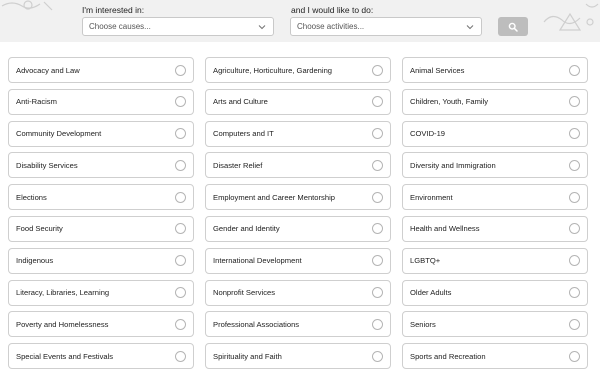 This screenshot has width=600, height=378. What do you see at coordinates (36, 102) in the screenshot?
I see `cause-option-label: Anti-Racism` at bounding box center [36, 102].